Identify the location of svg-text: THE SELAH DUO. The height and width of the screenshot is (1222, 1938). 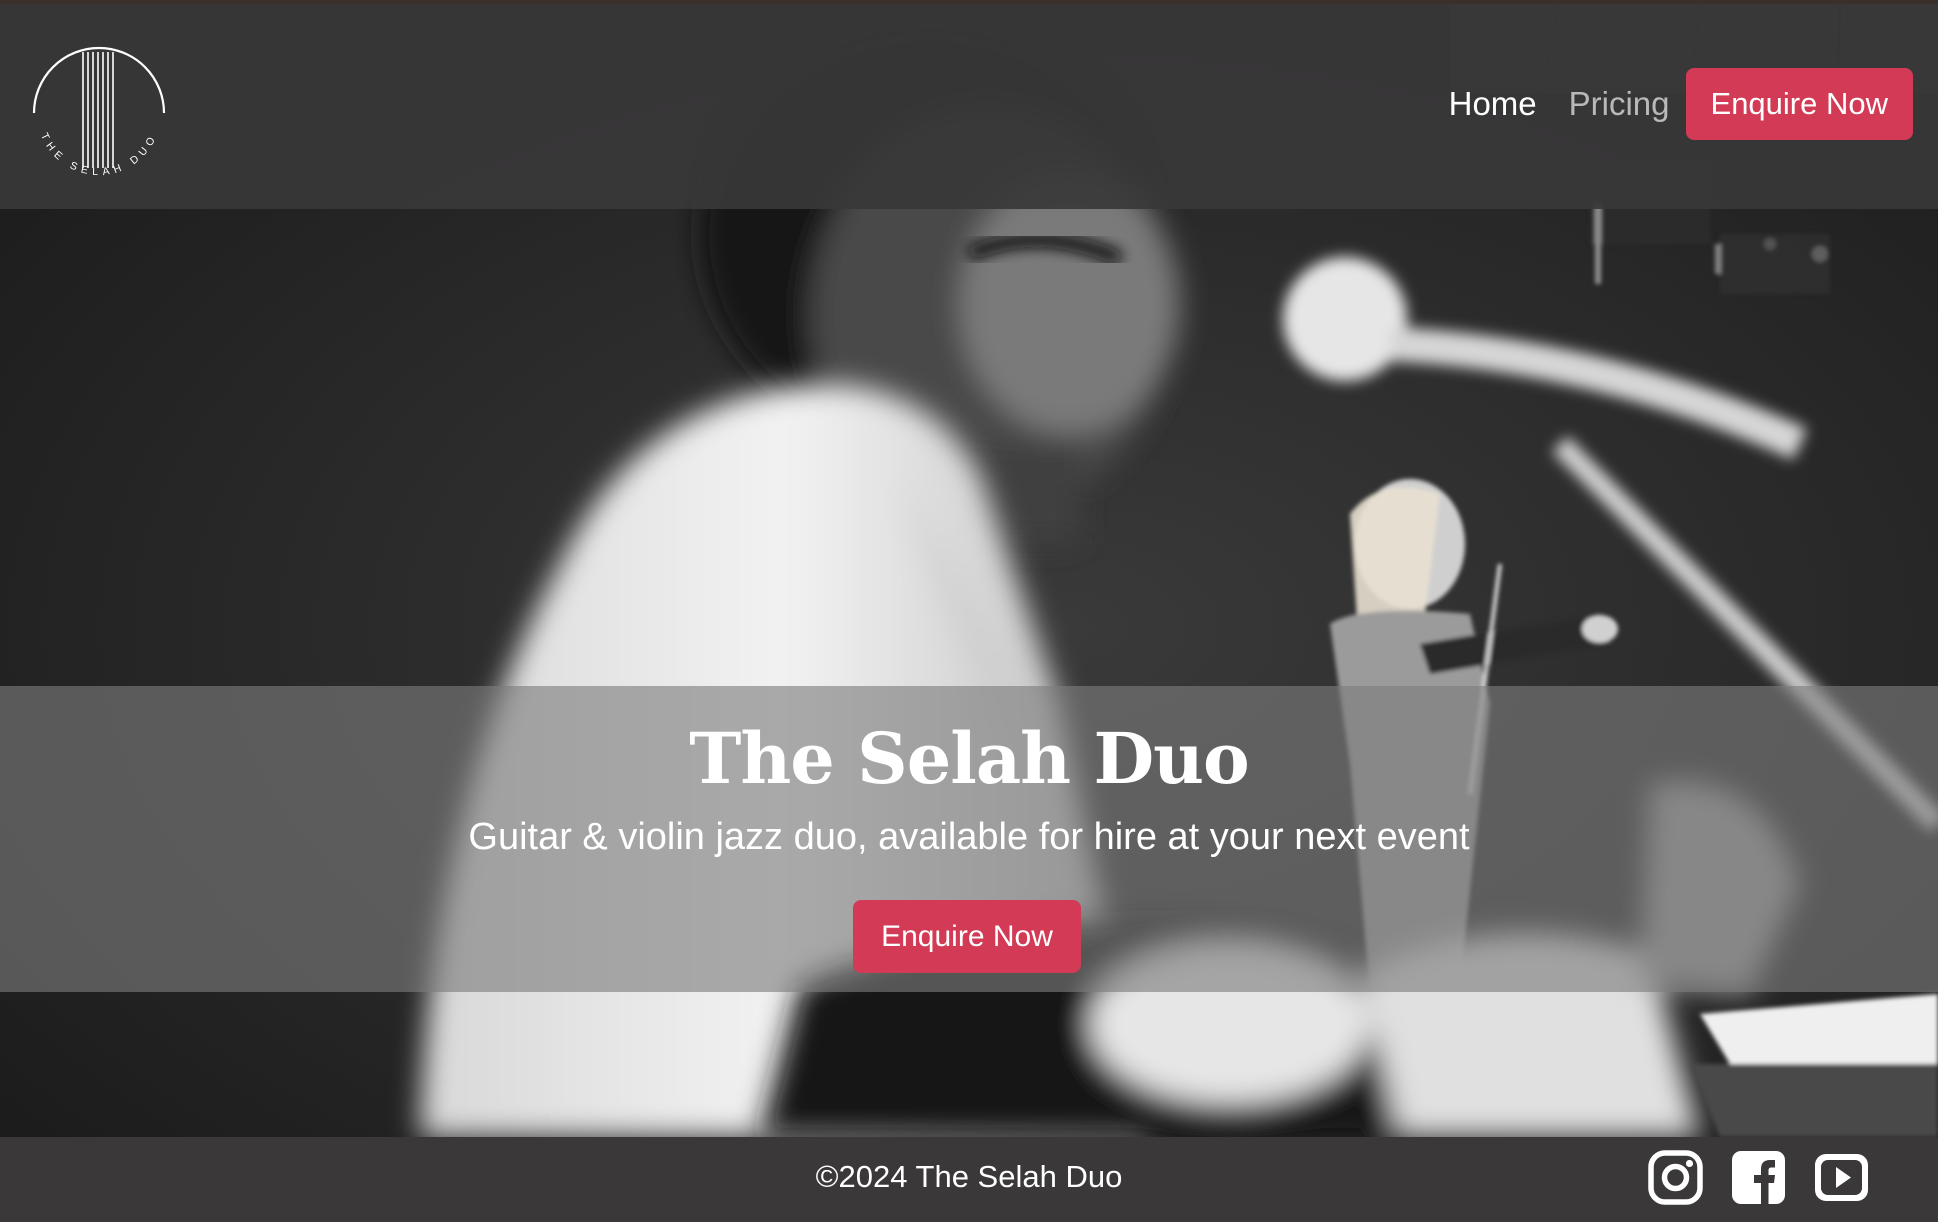
(99, 154).